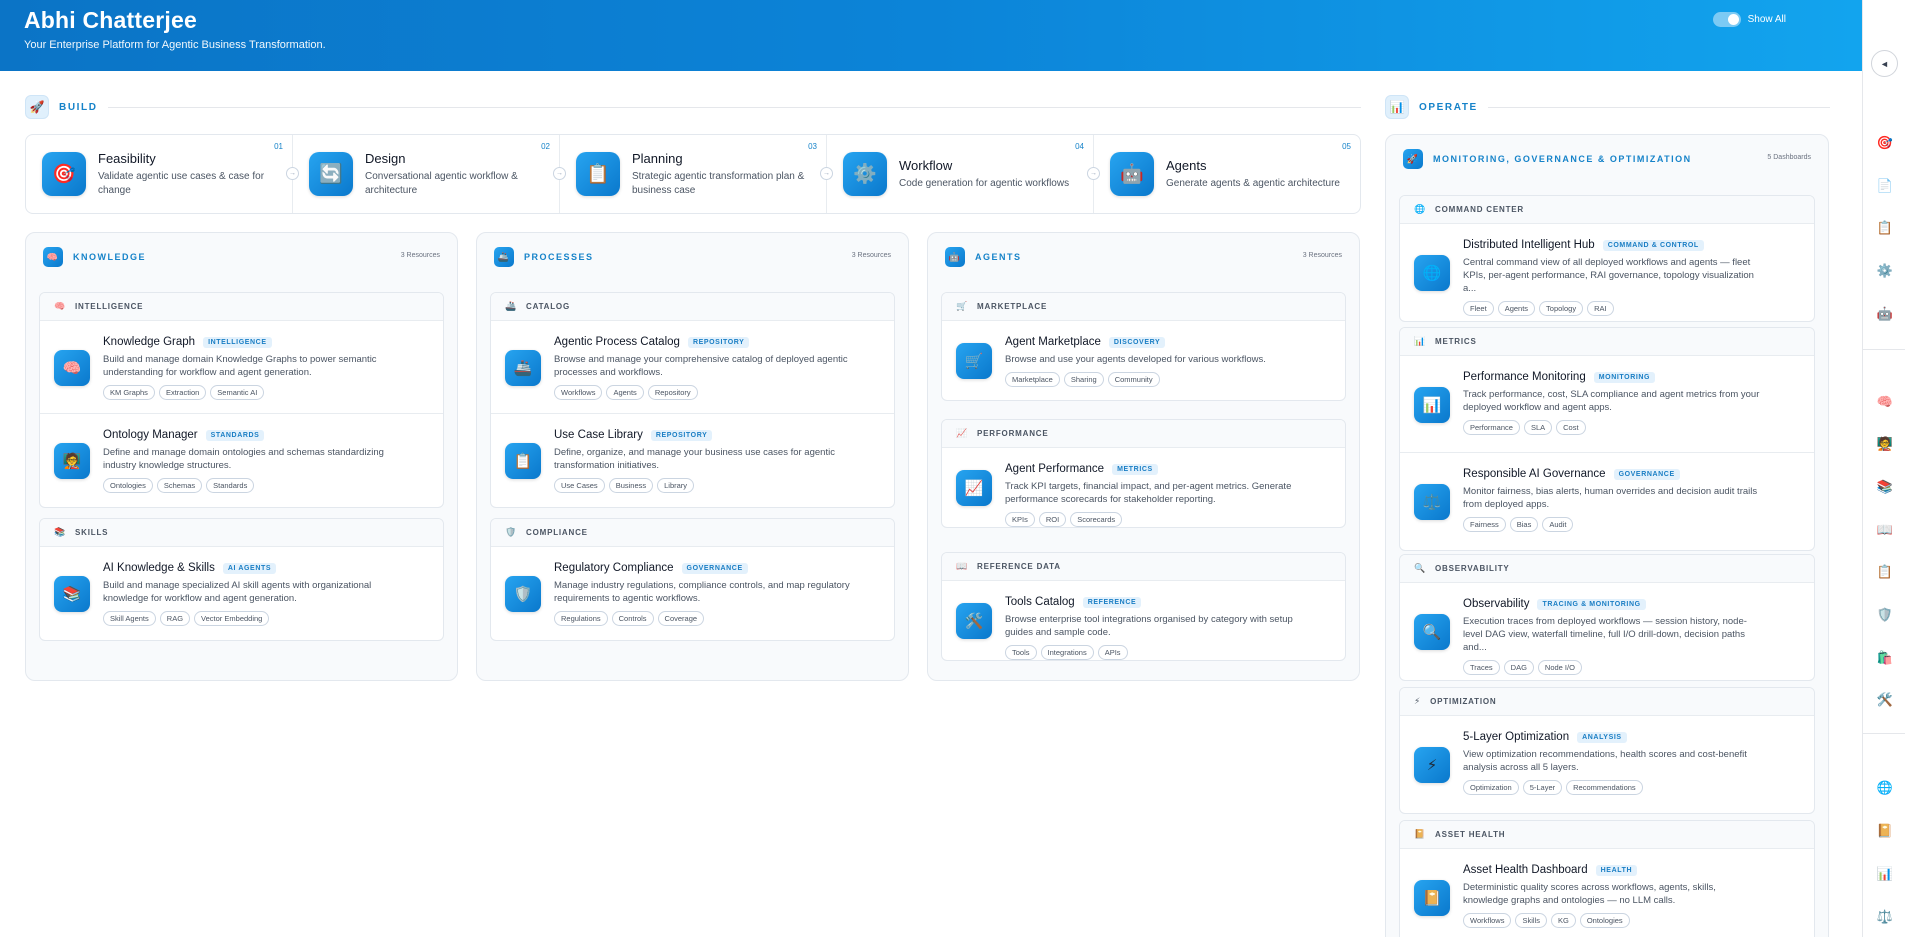  What do you see at coordinates (1531, 920) in the screenshot?
I see `tag: Skills` at bounding box center [1531, 920].